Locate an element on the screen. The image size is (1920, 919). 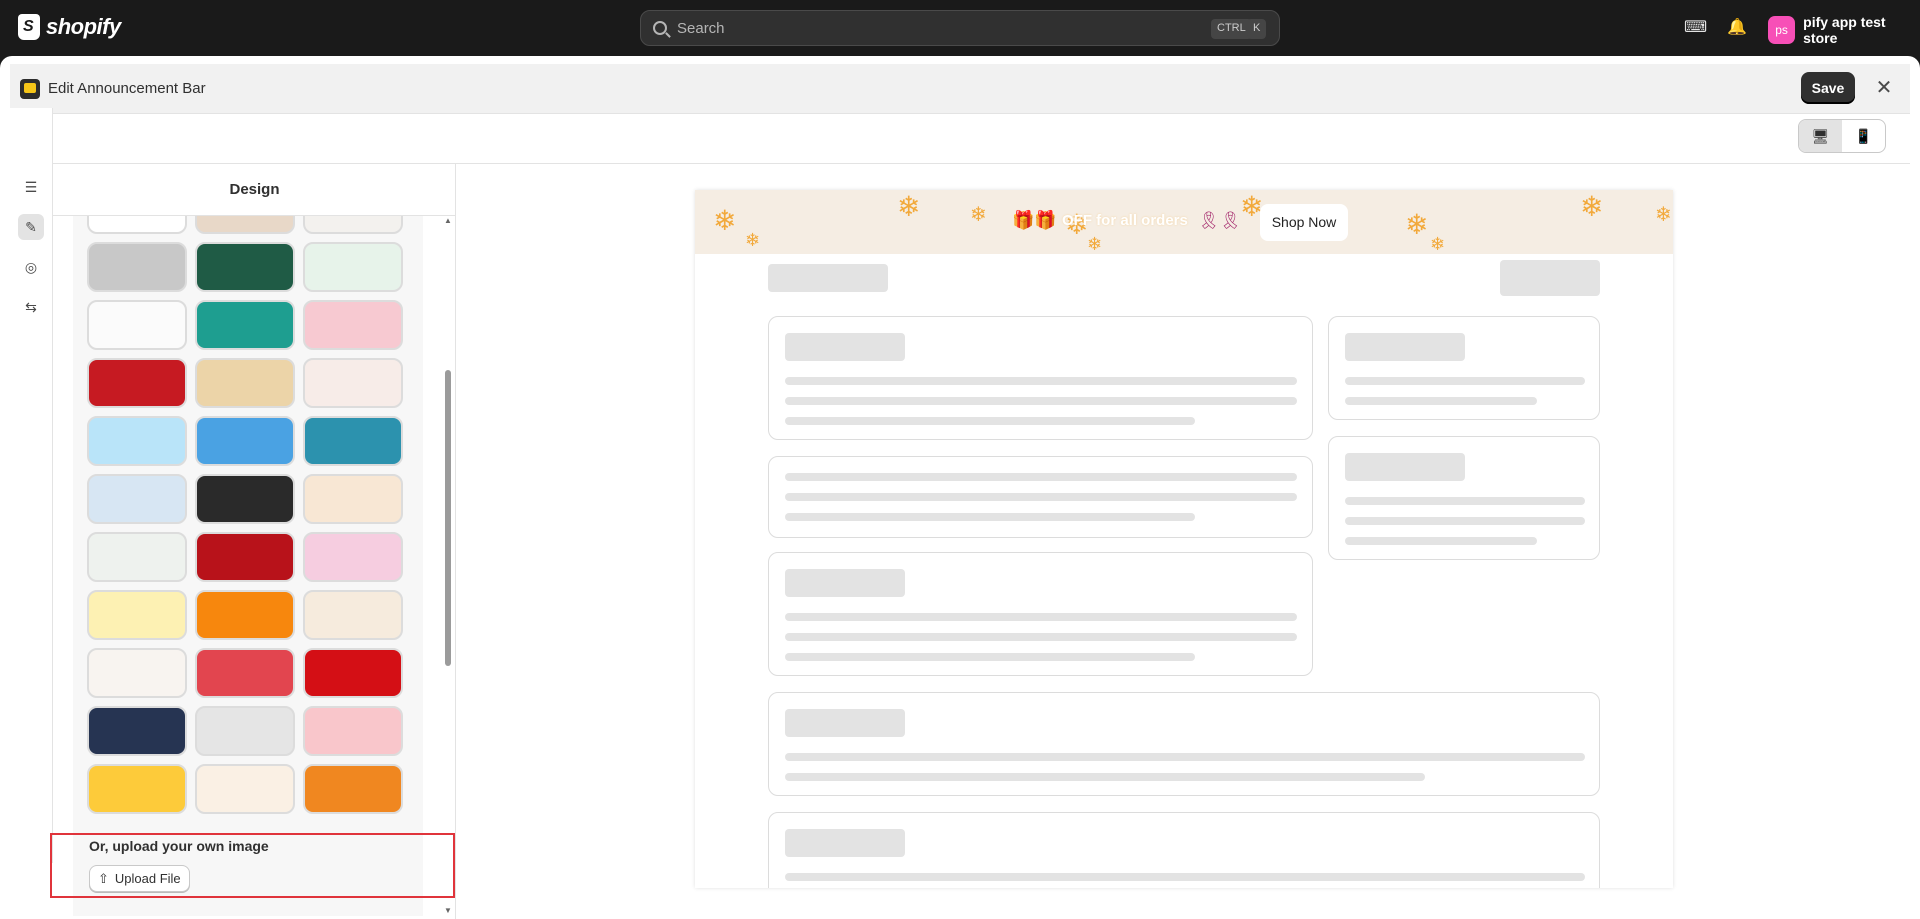
background-tile-orange-plaid is located at coordinates (353, 789).